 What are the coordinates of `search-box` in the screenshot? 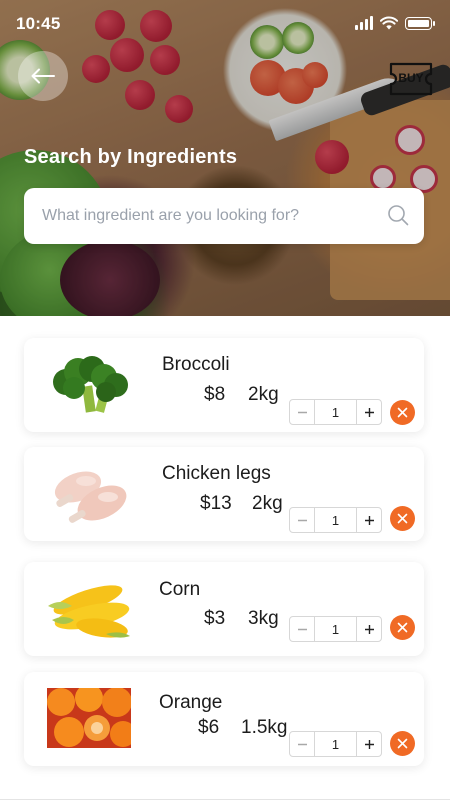 It's located at (224, 216).